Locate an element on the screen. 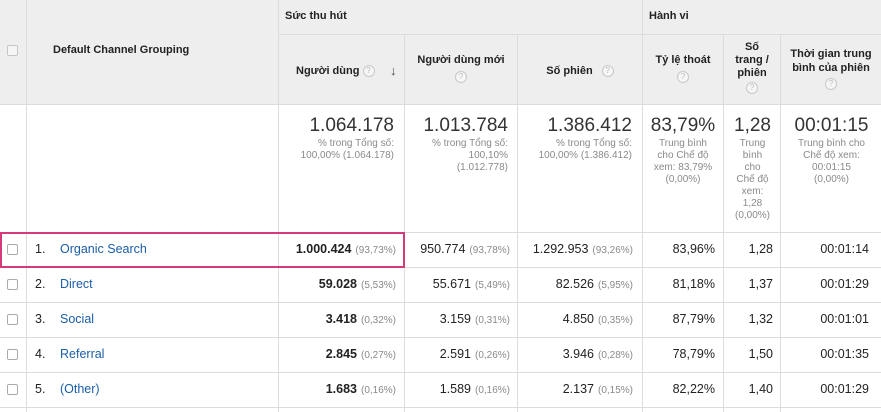 Image resolution: width=881 pixels, height=412 pixels. value: 1.683 is located at coordinates (341, 389).